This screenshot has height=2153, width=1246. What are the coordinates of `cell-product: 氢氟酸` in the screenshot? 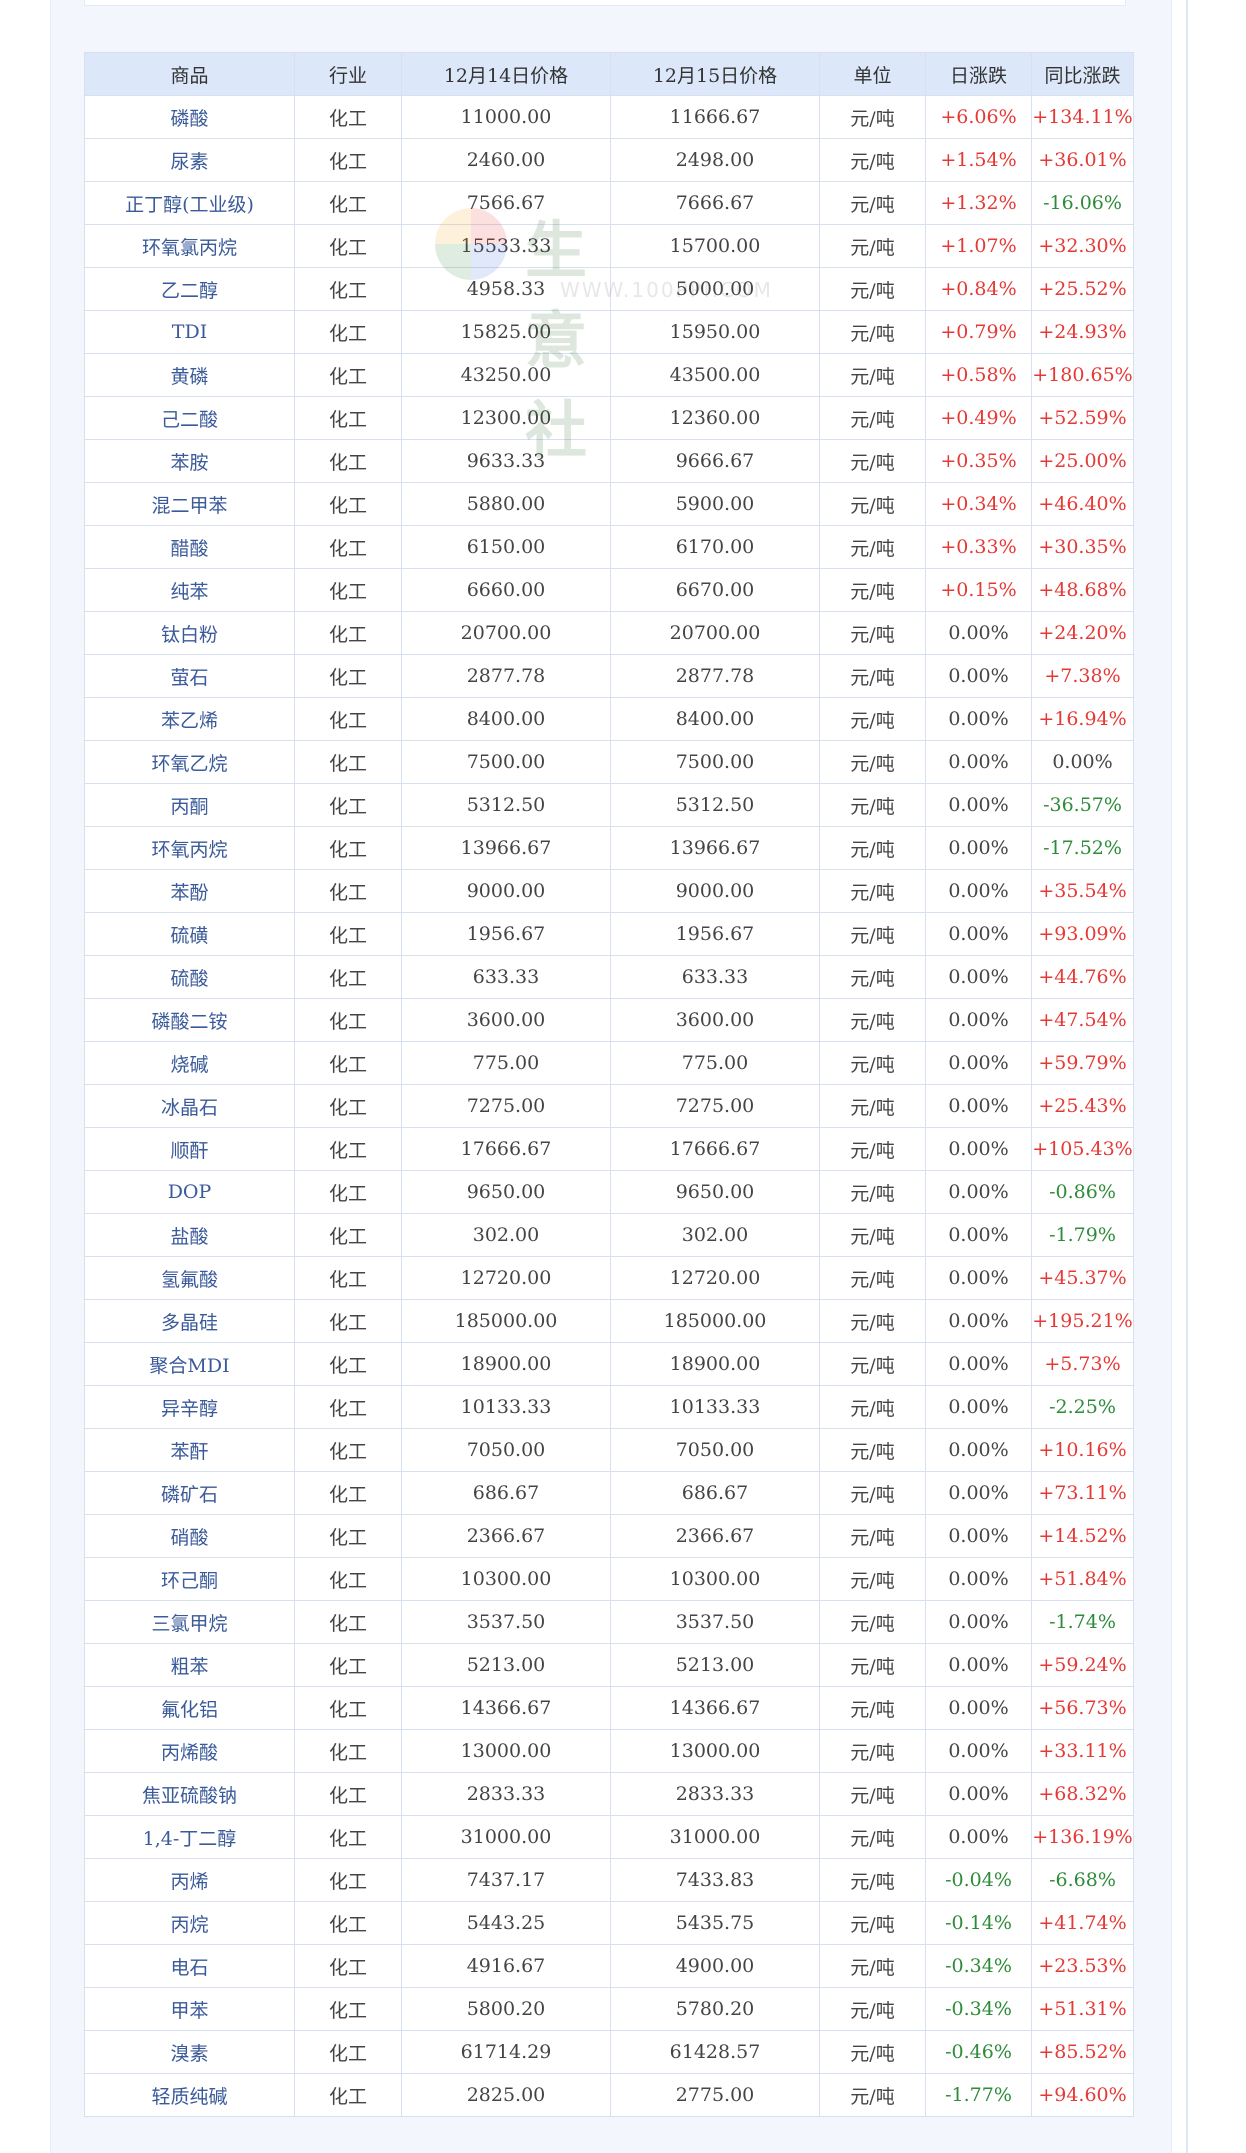 It's located at (189, 1278).